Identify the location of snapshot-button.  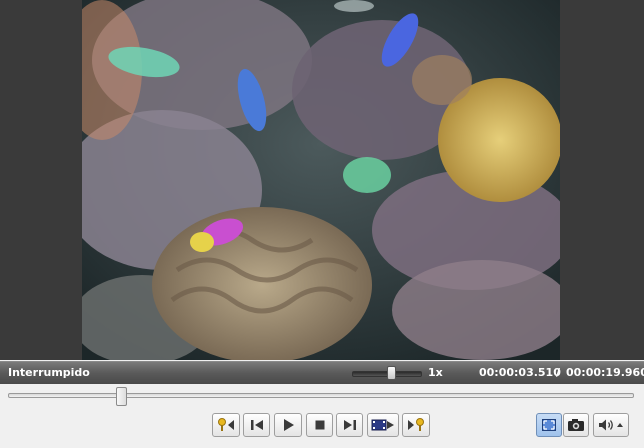
(576, 425).